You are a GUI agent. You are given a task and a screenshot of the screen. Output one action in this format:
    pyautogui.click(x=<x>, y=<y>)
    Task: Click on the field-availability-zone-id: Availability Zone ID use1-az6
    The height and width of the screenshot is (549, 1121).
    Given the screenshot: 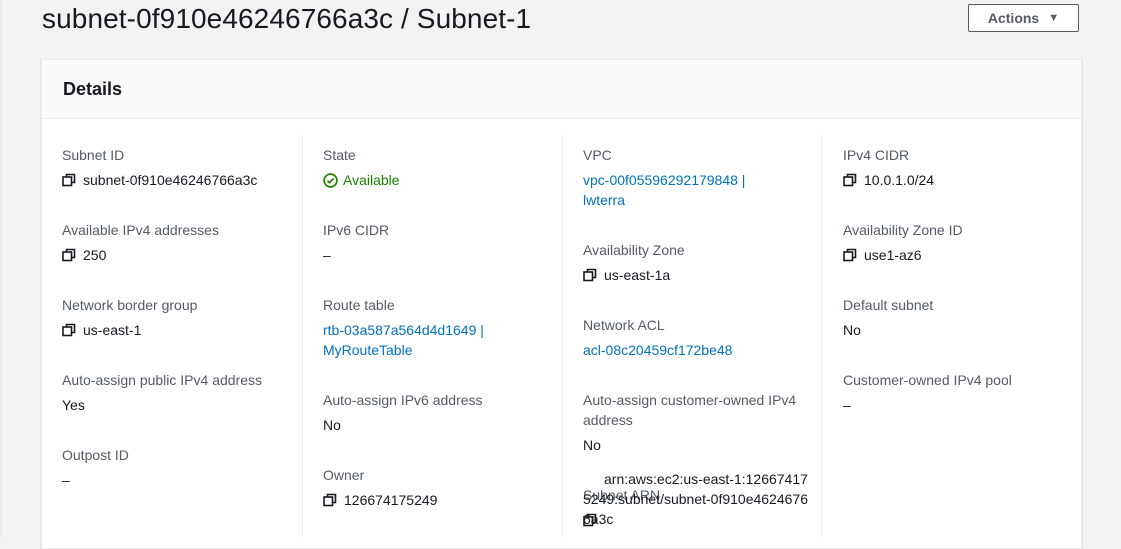 What is the action you would take?
    pyautogui.click(x=963, y=237)
    